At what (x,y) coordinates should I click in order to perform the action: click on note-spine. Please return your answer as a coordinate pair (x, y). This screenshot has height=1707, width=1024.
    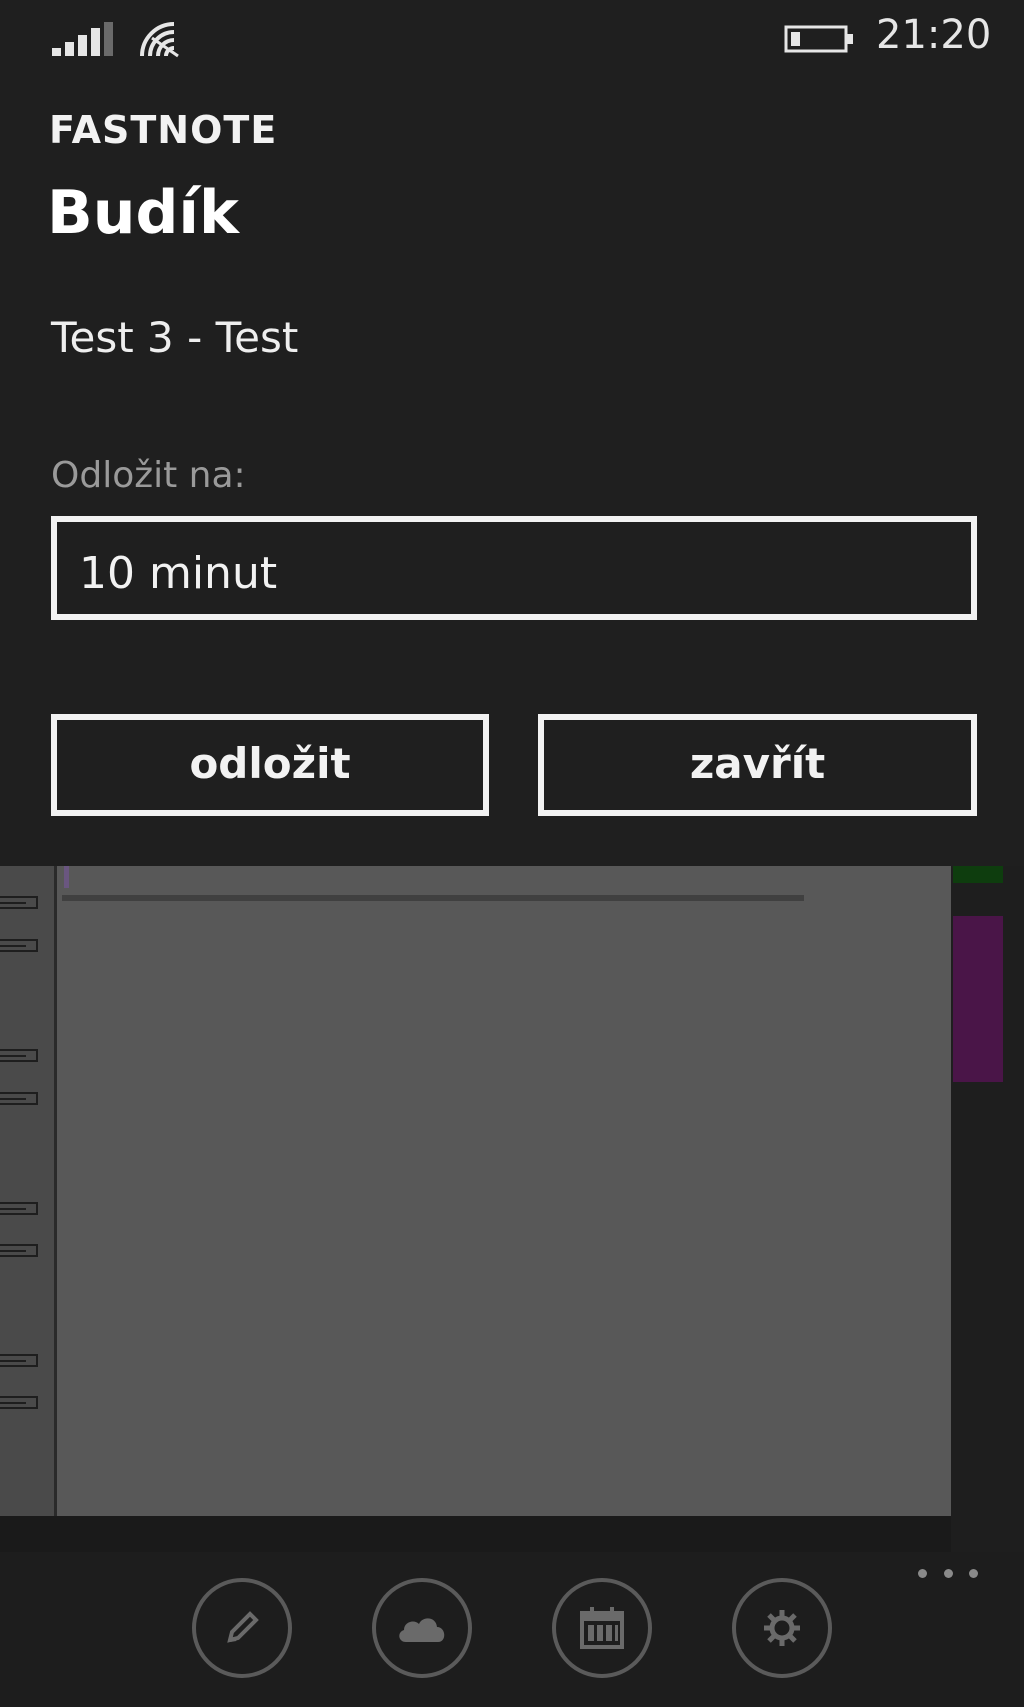
    Looking at the image, I should click on (55, 1191).